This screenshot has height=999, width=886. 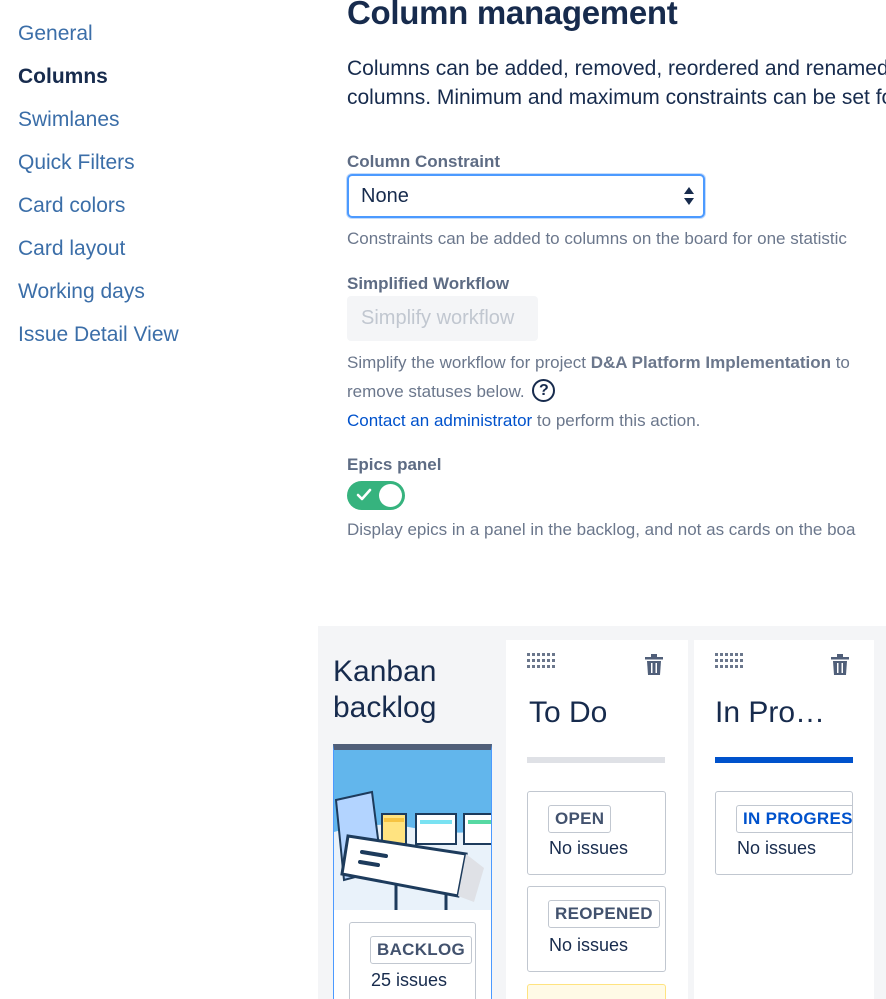 What do you see at coordinates (81, 292) in the screenshot?
I see `sidebar-item-working-days: Working days` at bounding box center [81, 292].